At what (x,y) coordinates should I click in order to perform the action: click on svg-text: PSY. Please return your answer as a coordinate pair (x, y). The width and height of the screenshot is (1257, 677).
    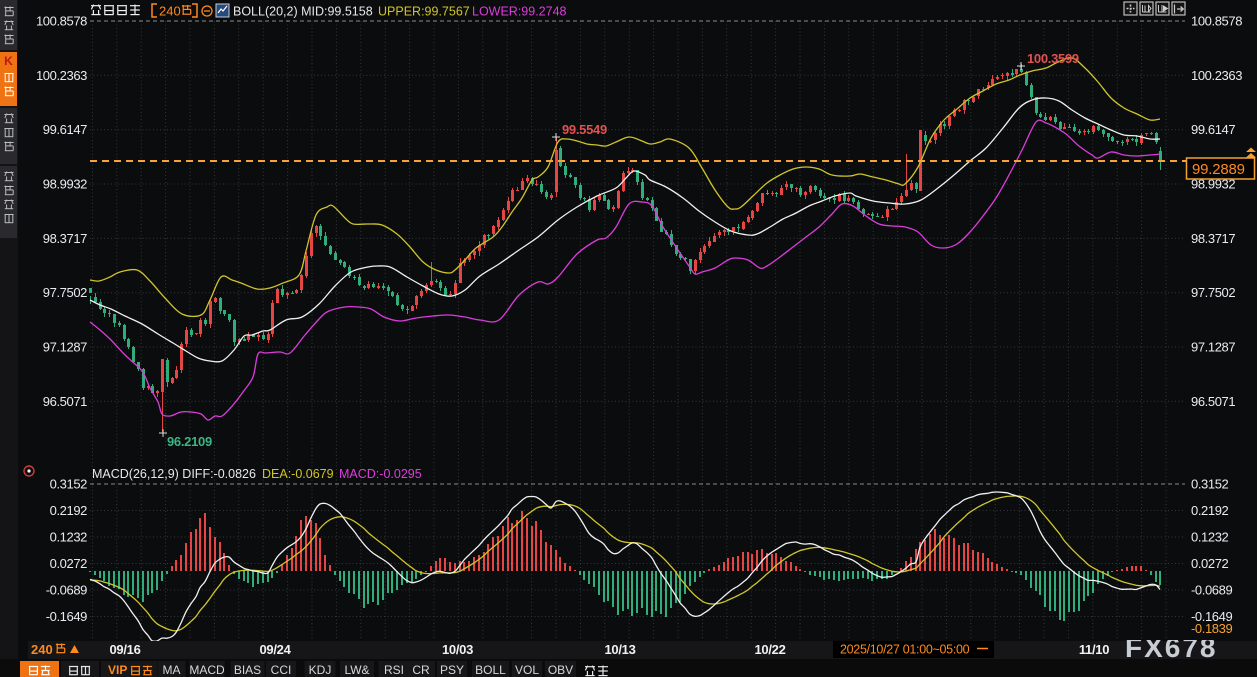
    Looking at the image, I should click on (452, 670).